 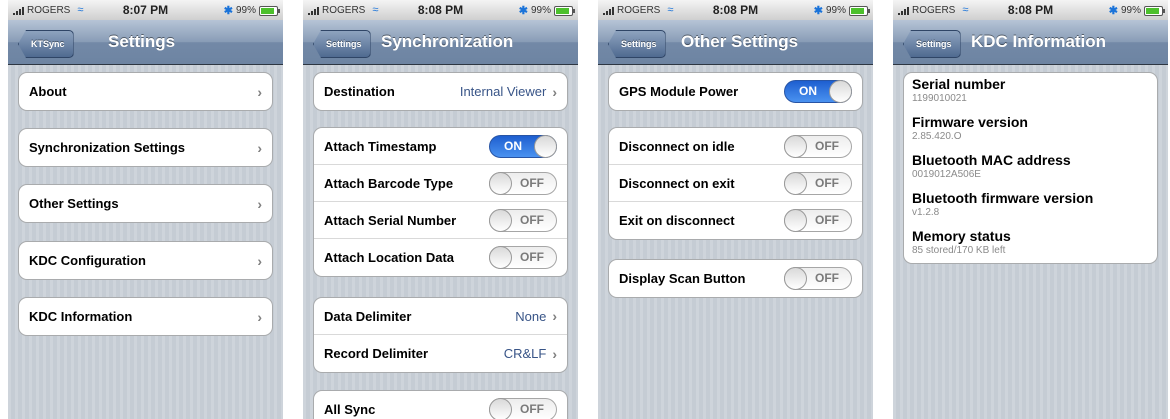 I want to click on page-title: KDC Information, so click(x=1039, y=41).